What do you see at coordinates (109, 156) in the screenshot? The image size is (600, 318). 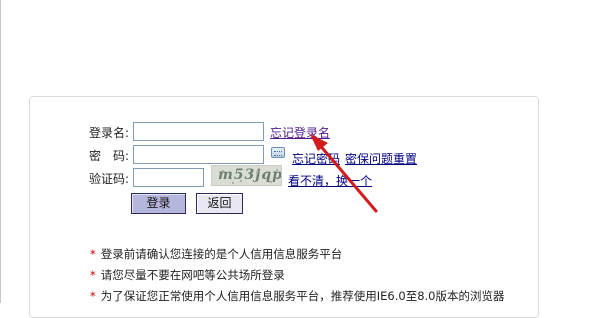 I see `password-label: 密 码:` at bounding box center [109, 156].